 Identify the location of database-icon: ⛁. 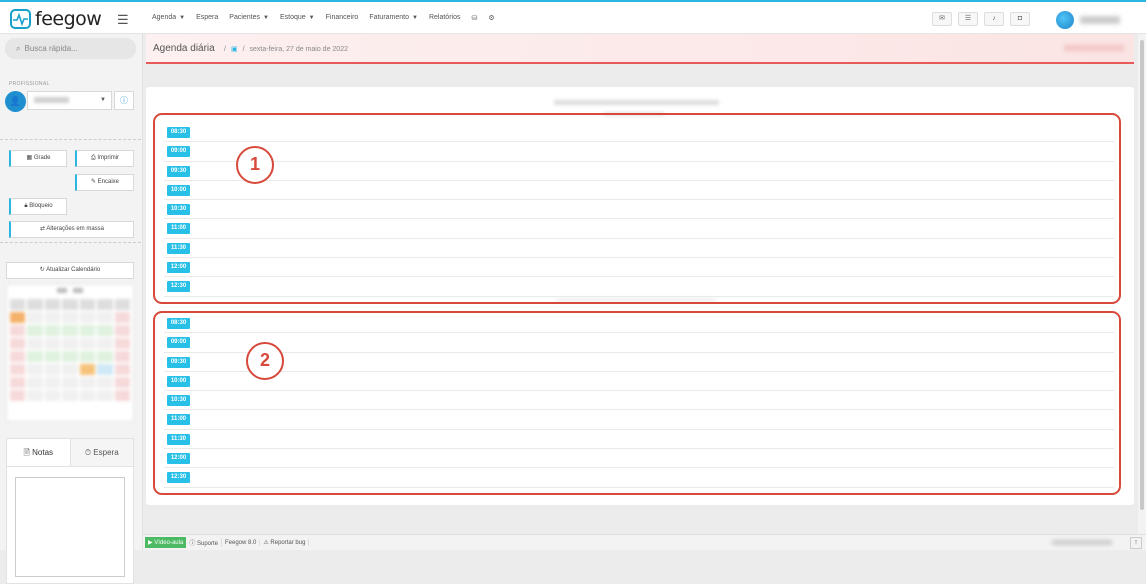
(474, 18).